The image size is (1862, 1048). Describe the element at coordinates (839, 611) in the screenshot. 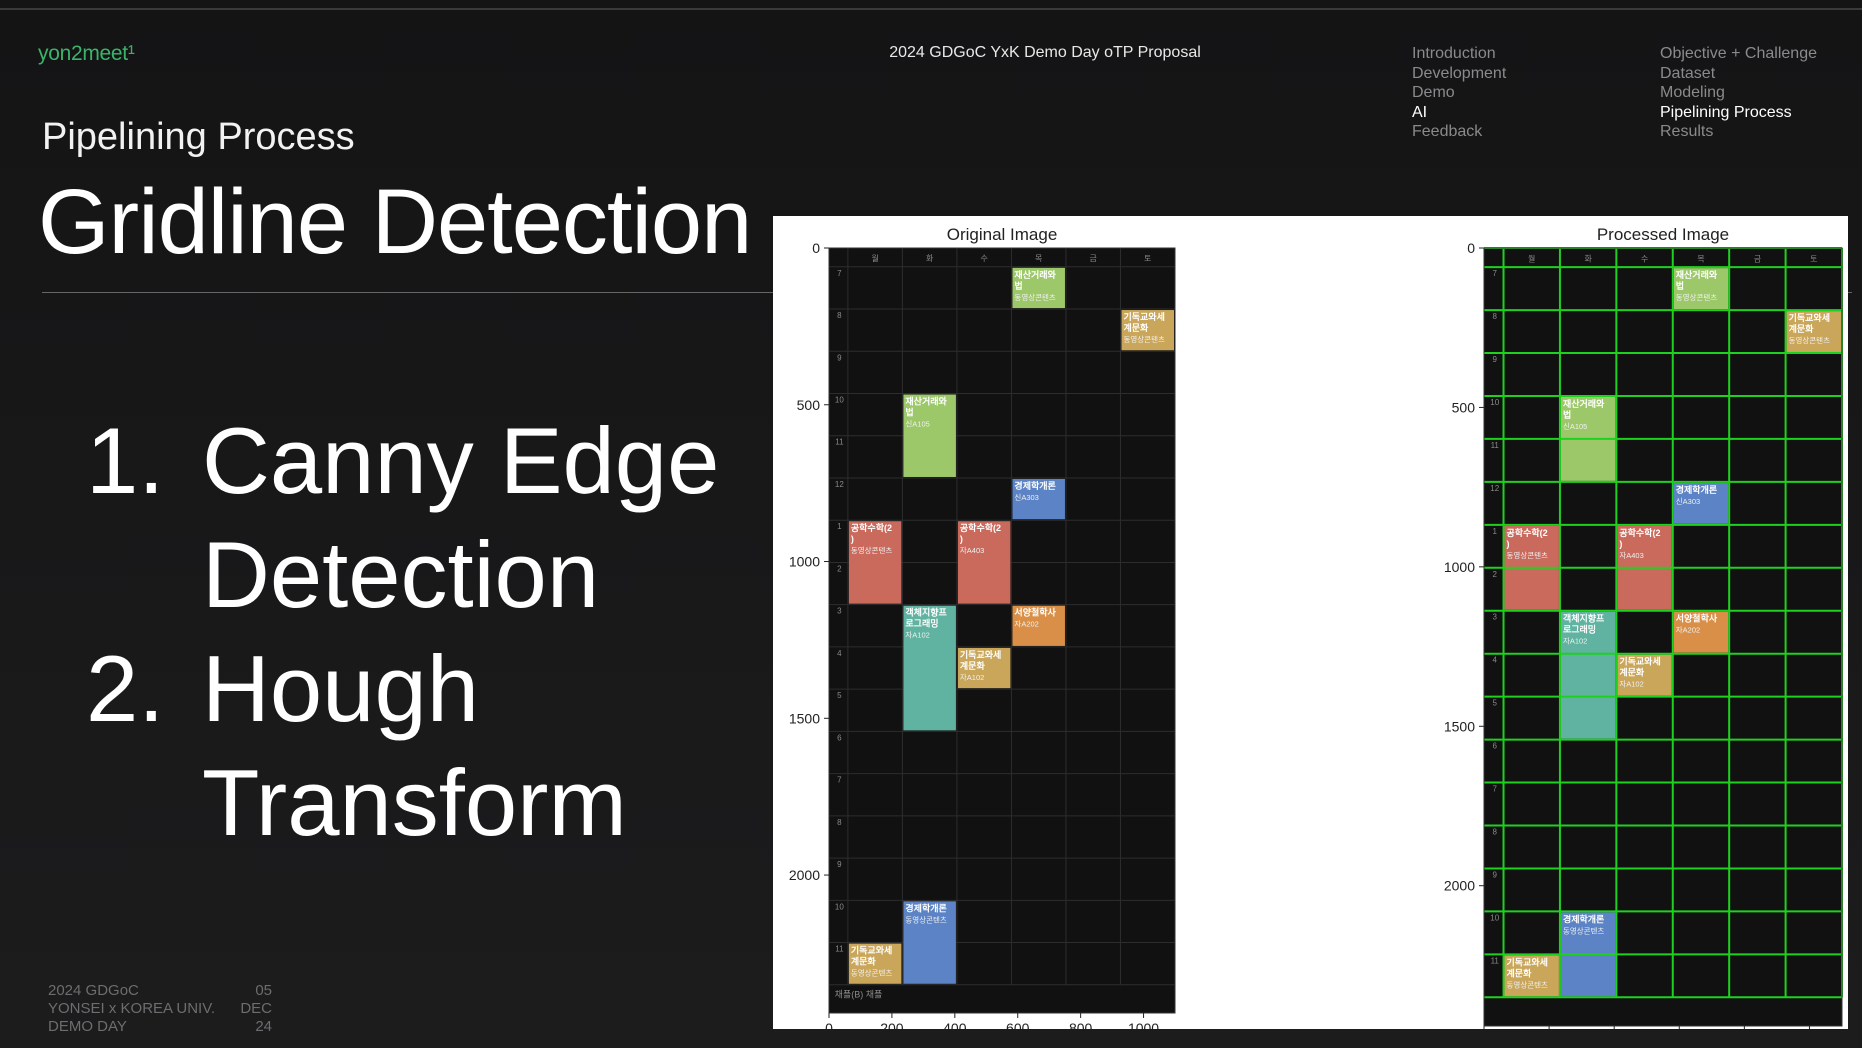

I see `hour-label: 3` at that location.